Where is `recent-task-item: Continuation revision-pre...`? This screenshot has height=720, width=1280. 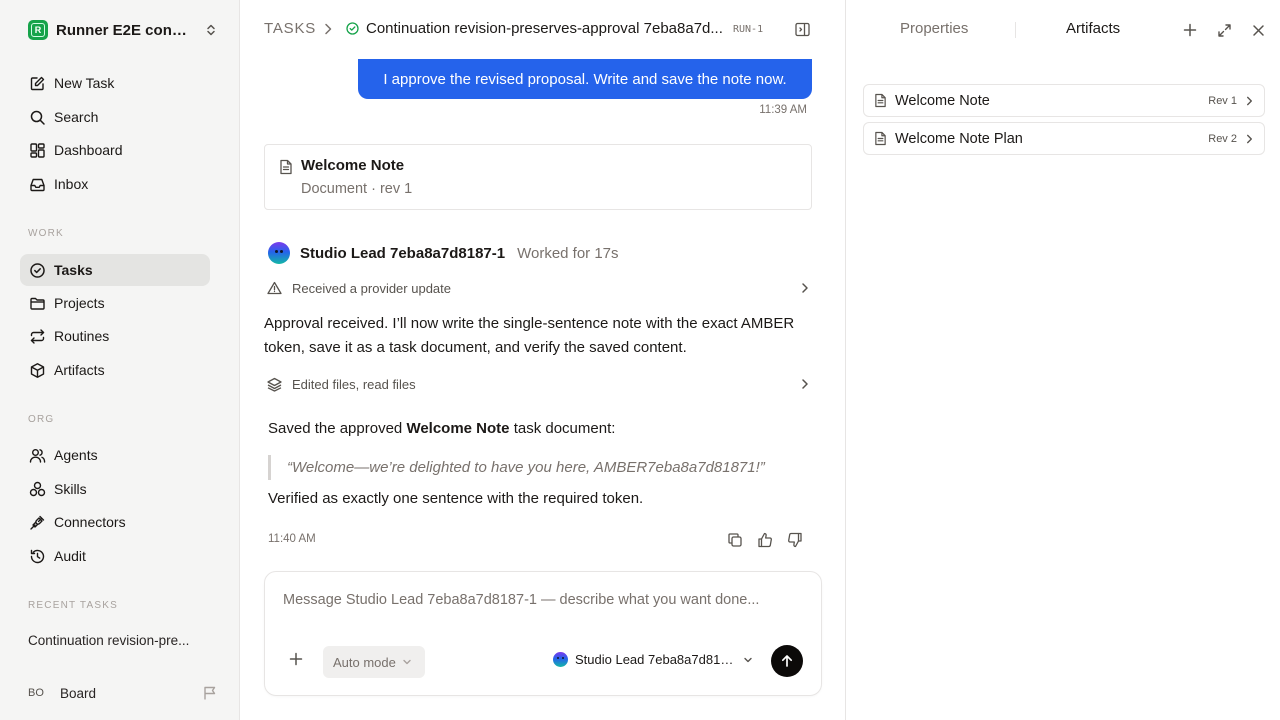 recent-task-item: Continuation revision-pre... is located at coordinates (118, 640).